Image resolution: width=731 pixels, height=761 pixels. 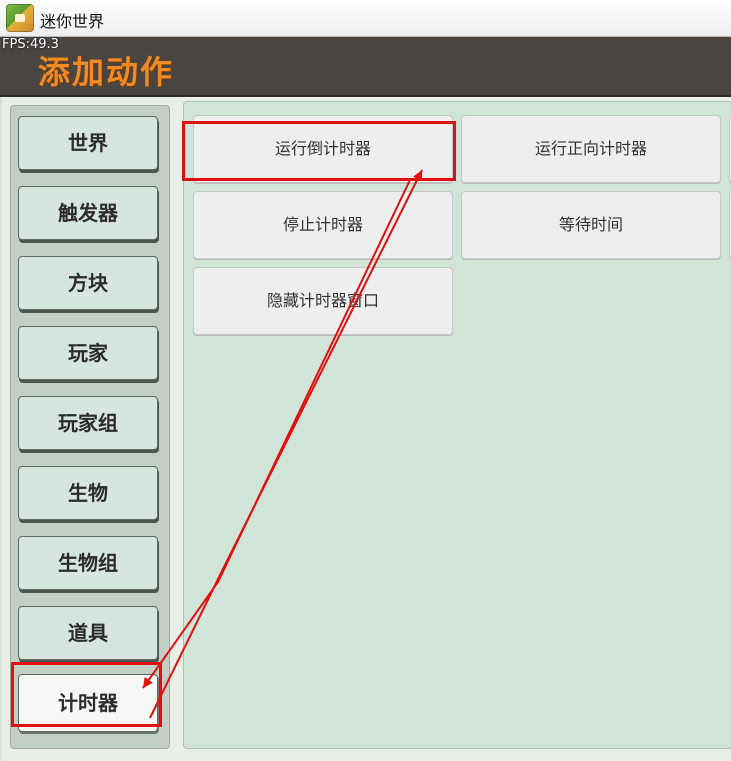 I want to click on header-bar: 添加动作, so click(x=365, y=67).